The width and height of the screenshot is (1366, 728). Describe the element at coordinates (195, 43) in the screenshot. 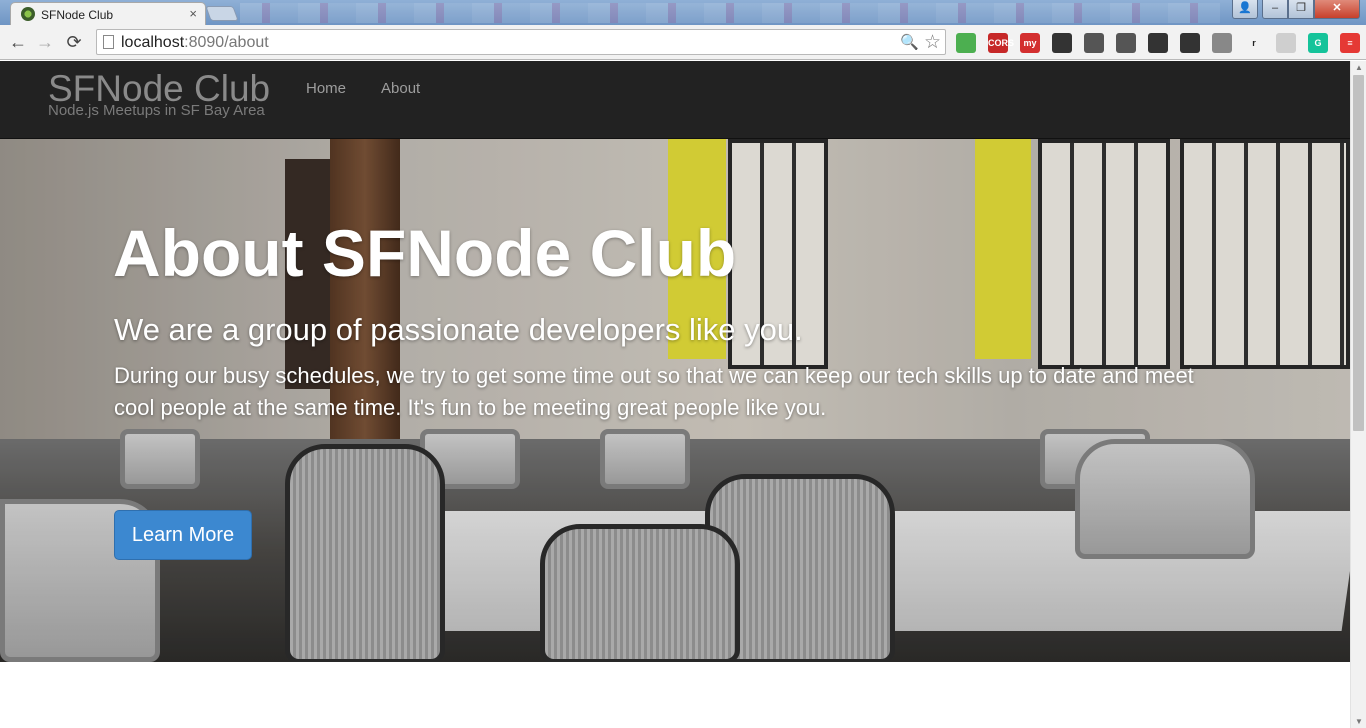

I see `url-text: localhost:8090/about` at that location.